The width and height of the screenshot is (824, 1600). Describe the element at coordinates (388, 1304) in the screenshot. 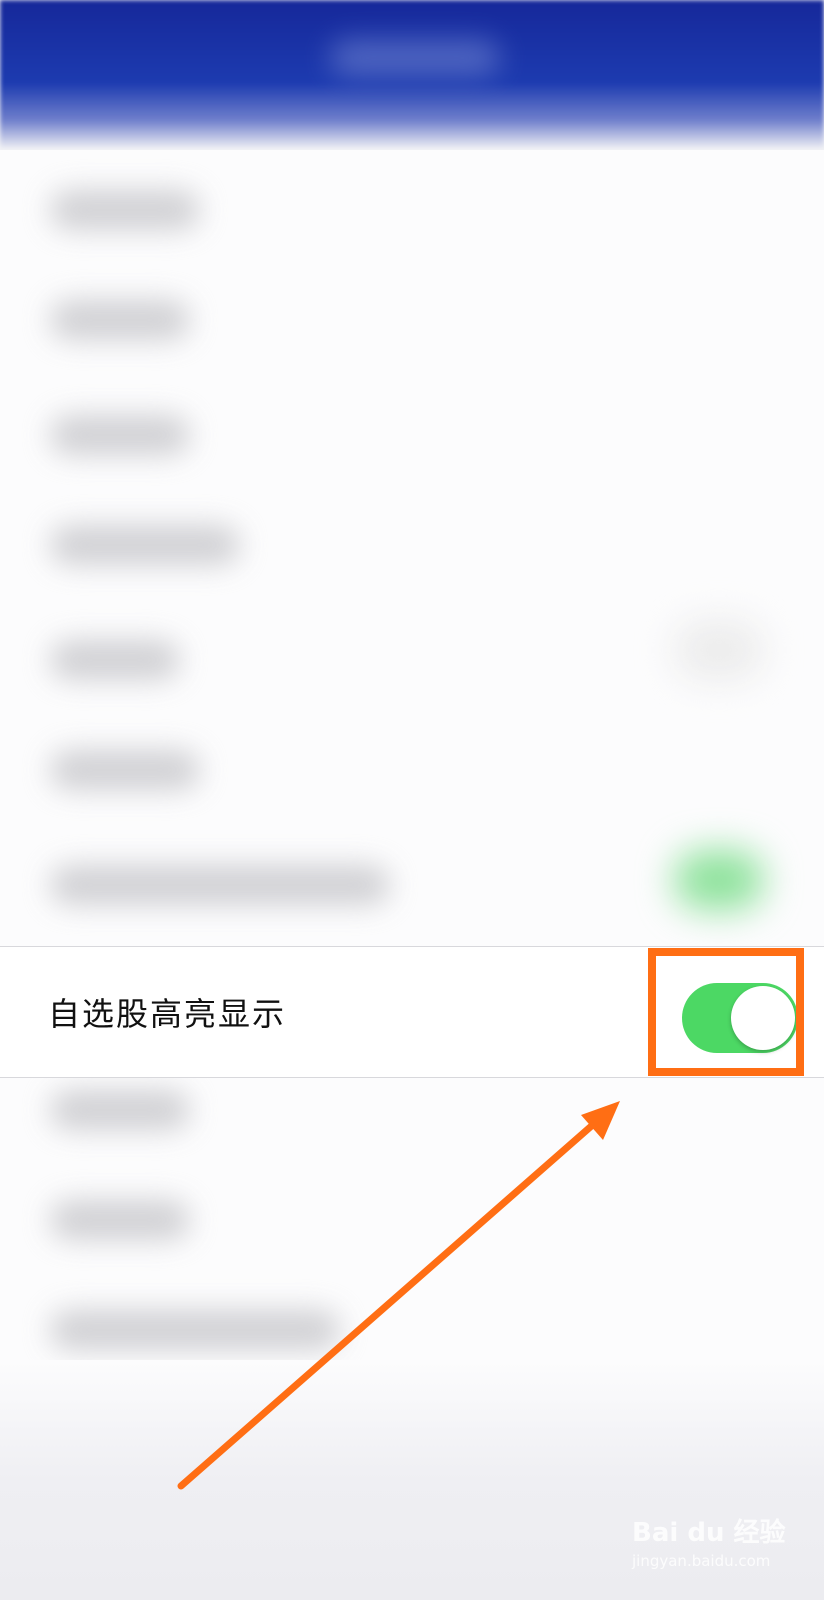

I see `arrow-shaft` at that location.